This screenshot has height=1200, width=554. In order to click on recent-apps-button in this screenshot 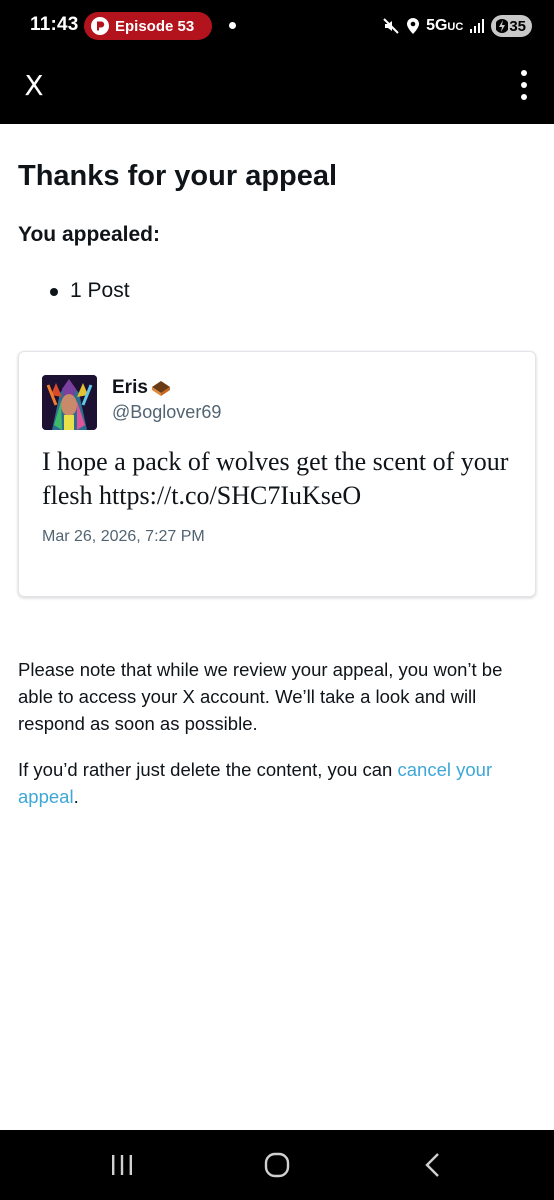, I will do `click(122, 1165)`.